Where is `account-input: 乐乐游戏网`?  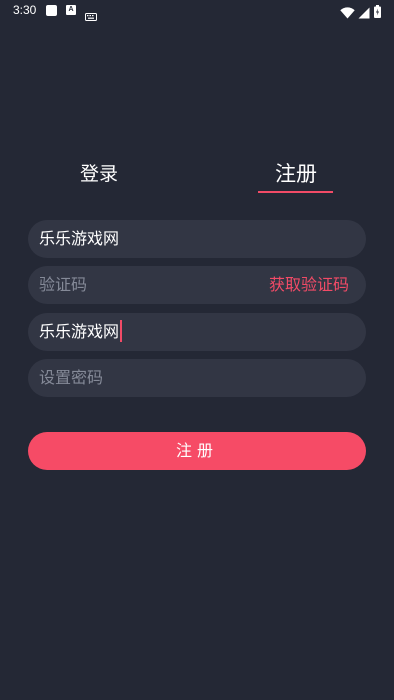 account-input: 乐乐游戏网 is located at coordinates (197, 239).